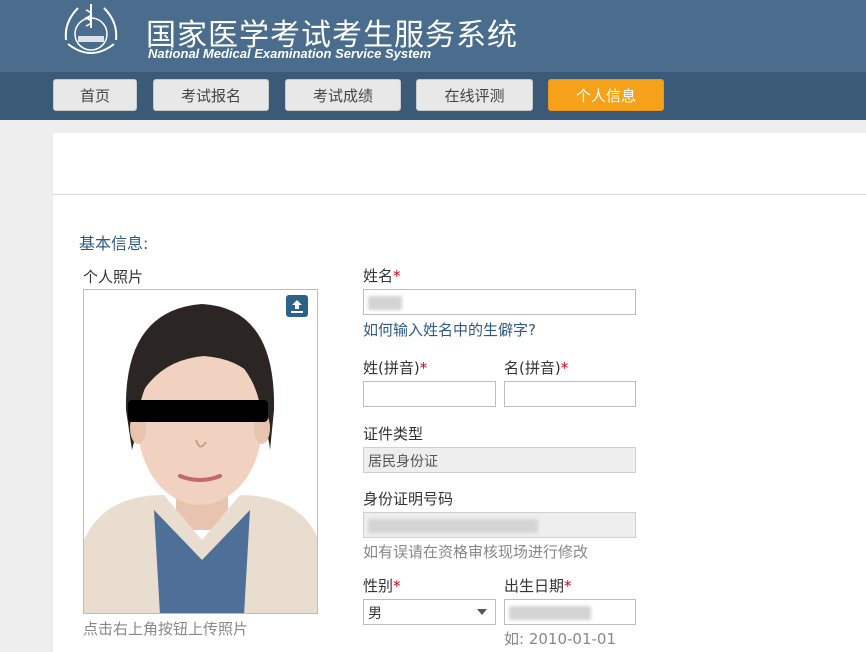 Image resolution: width=866 pixels, height=652 pixels. Describe the element at coordinates (382, 586) in the screenshot. I see `gender-label: 性别*` at that location.